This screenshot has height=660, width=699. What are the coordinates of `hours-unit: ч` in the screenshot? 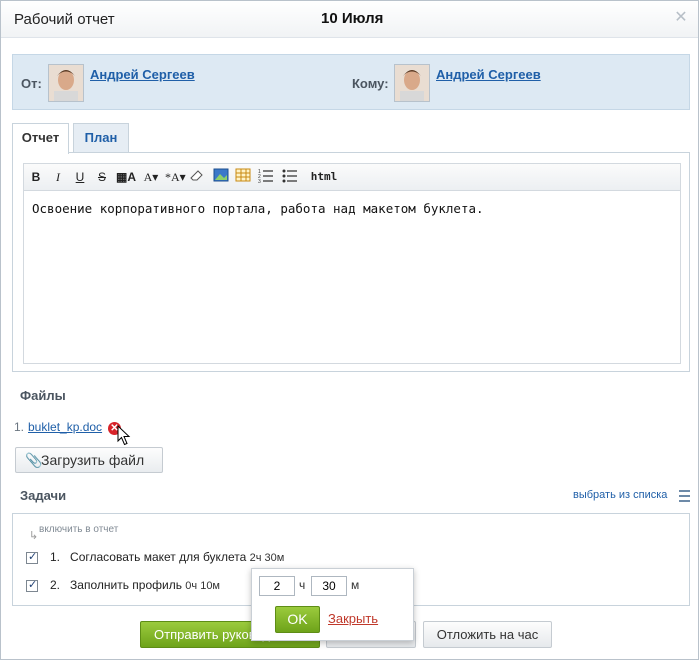 It's located at (302, 585).